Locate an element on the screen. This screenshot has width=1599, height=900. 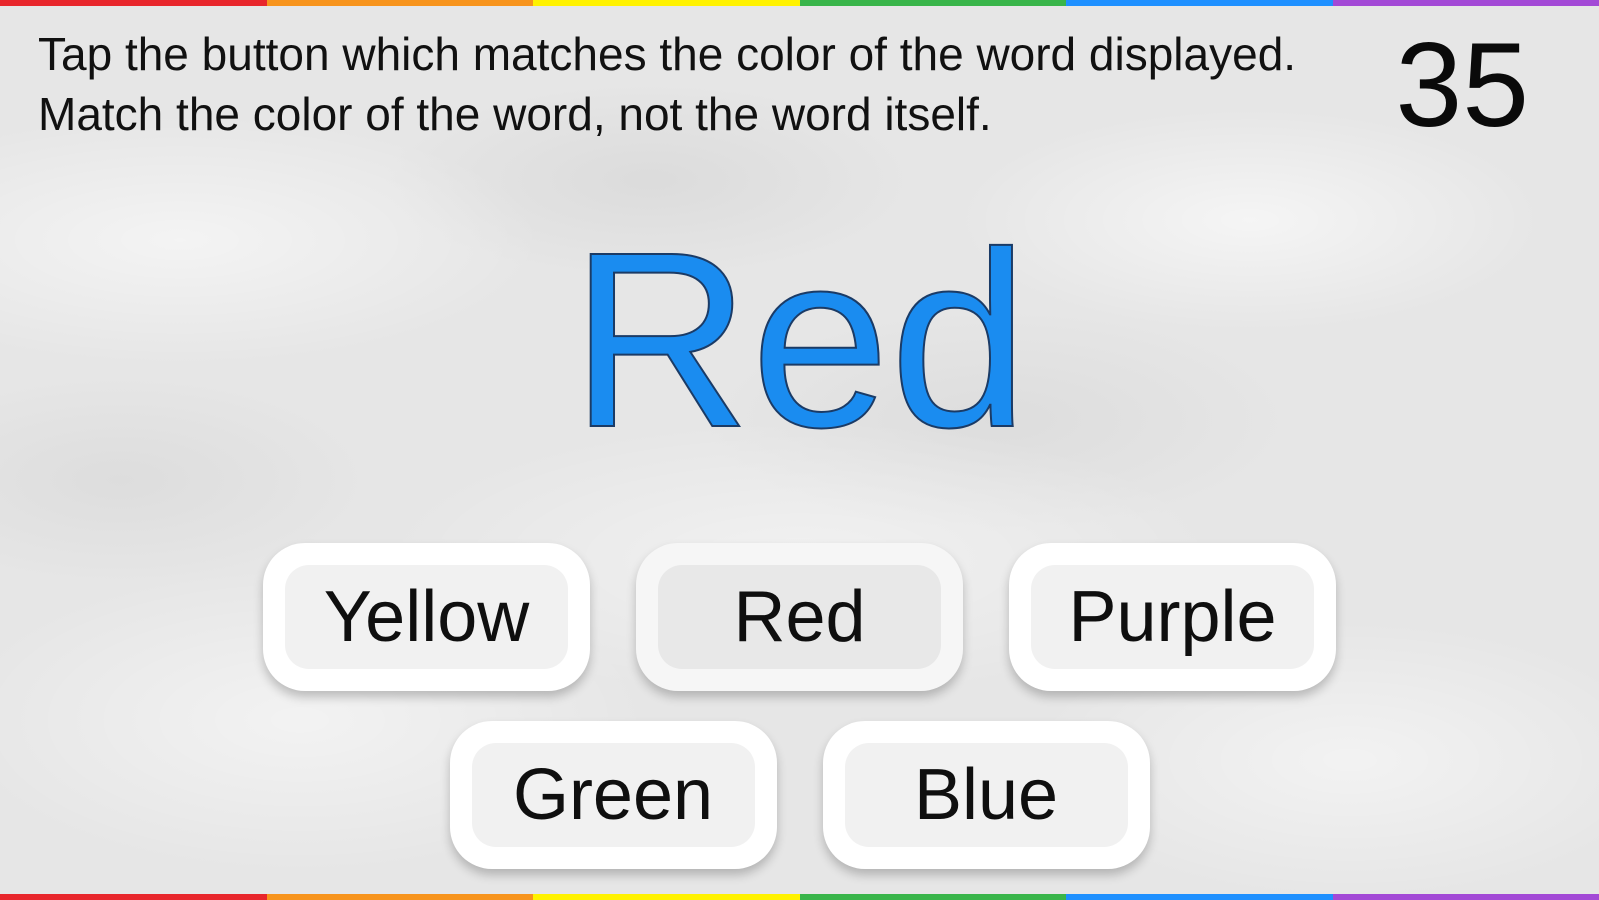
purple-button-label: Purple is located at coordinates (1172, 617).